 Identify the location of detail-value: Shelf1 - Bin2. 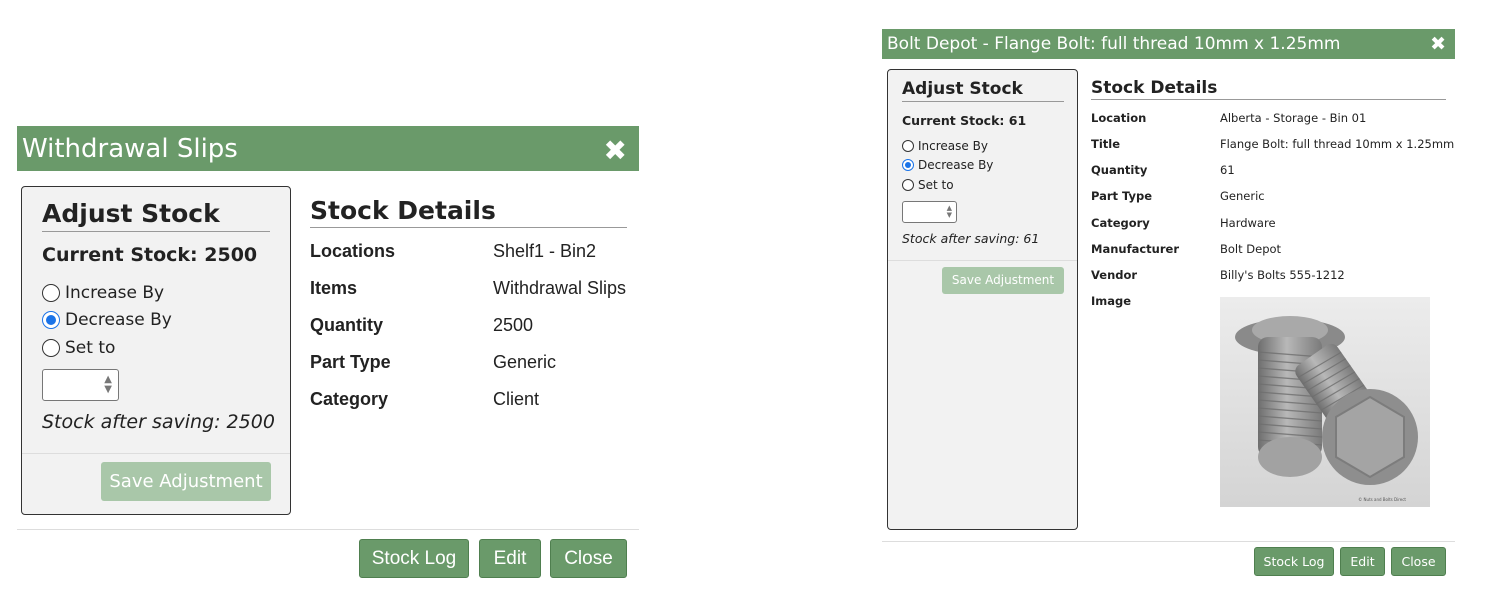
(545, 251).